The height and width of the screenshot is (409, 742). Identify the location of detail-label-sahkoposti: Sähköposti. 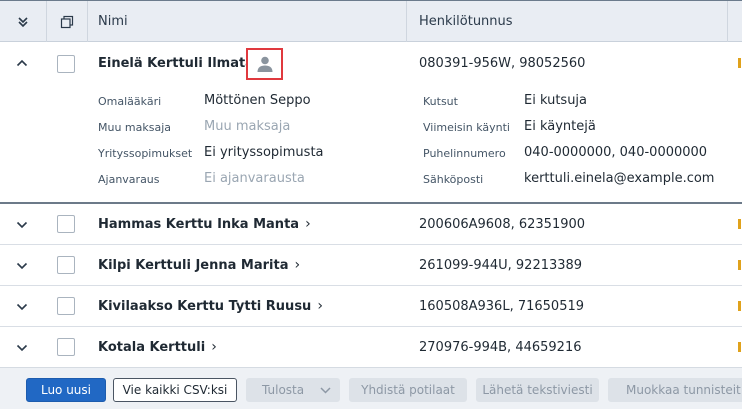
(453, 179).